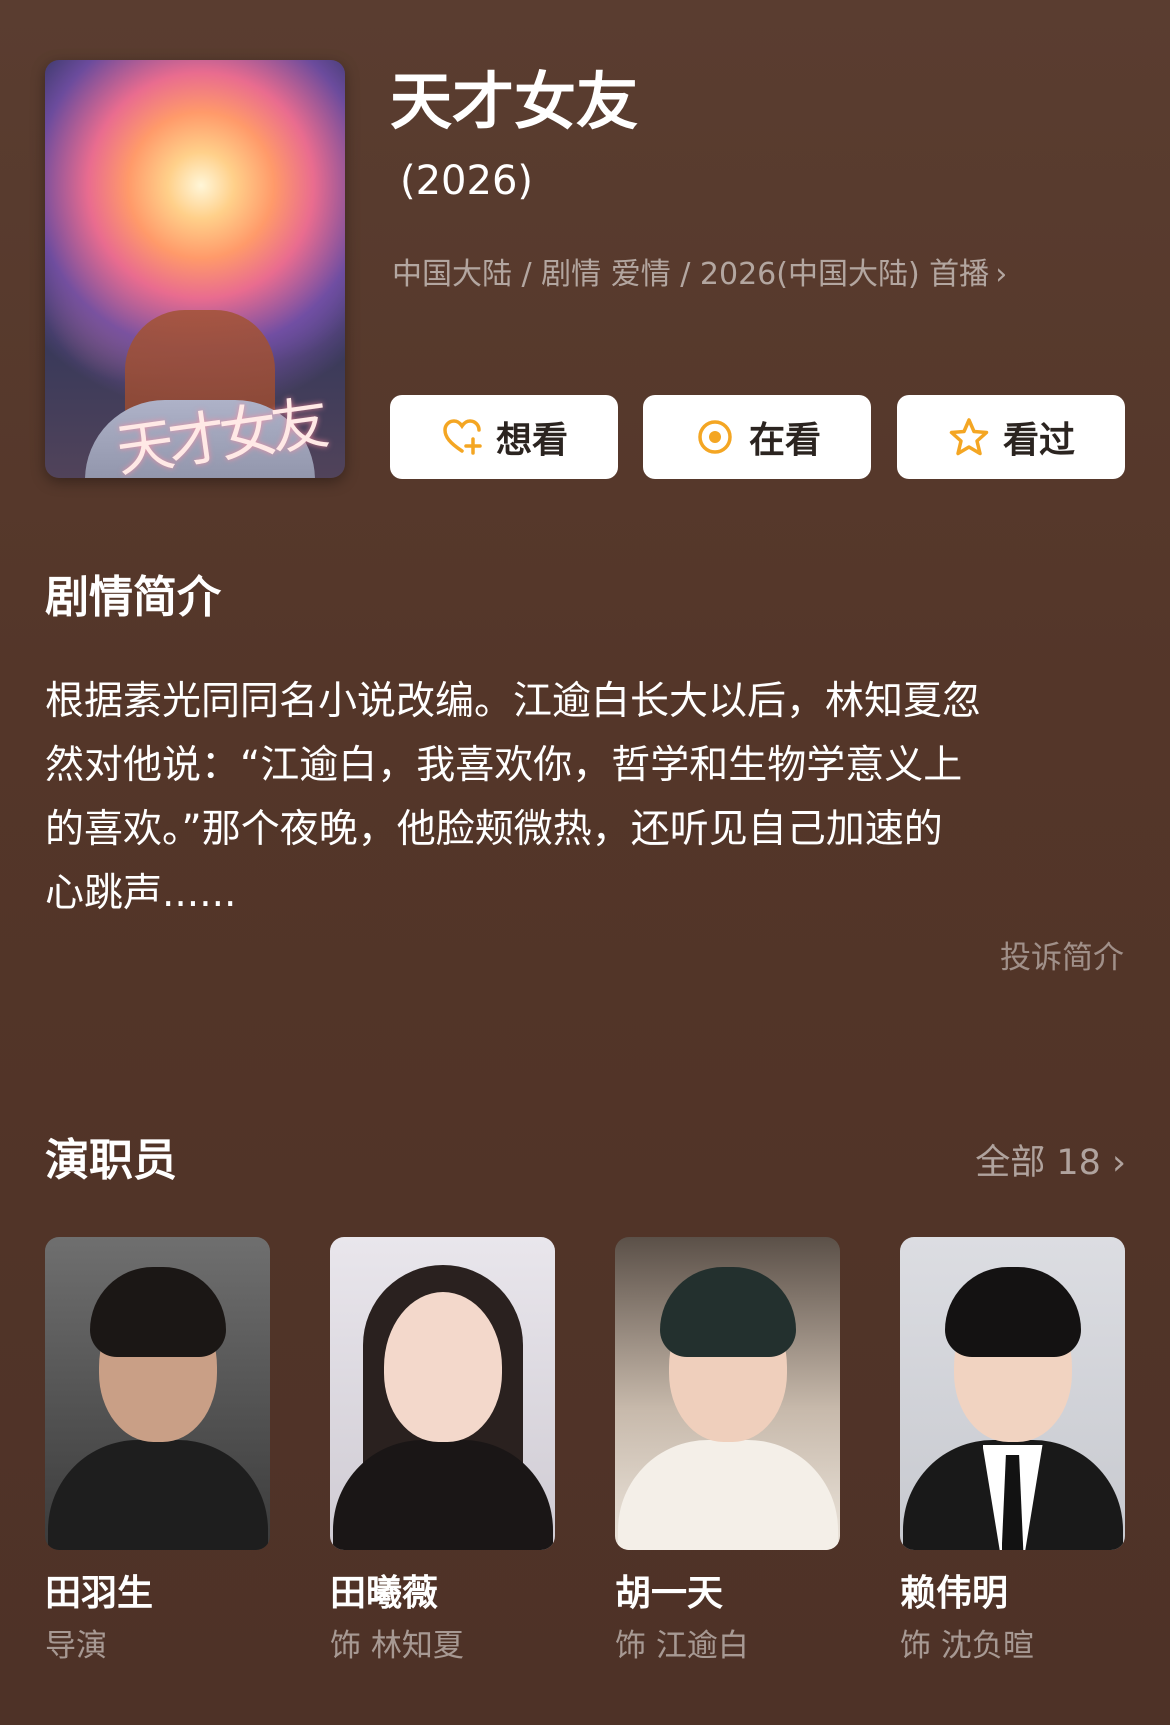 The height and width of the screenshot is (1725, 1170). Describe the element at coordinates (1038, 440) in the screenshot. I see `watched-label: 看过` at that location.